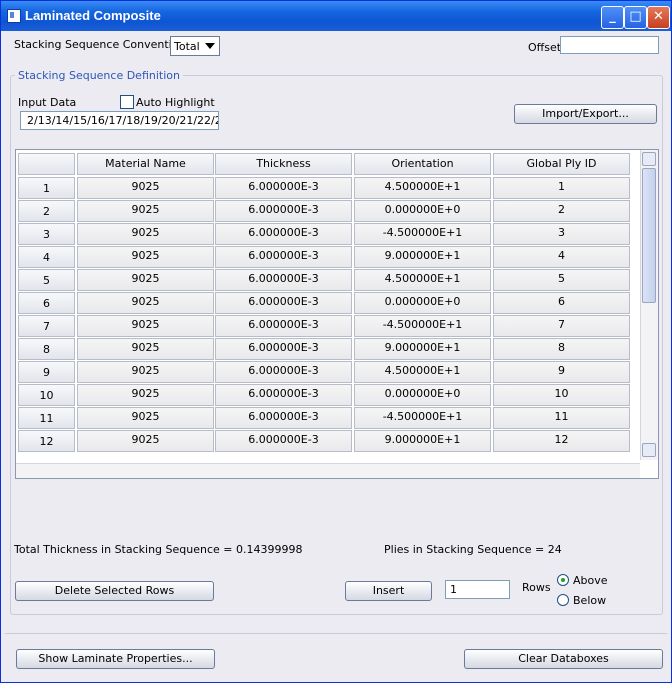  I want to click on cell-ply-id: 9, so click(561, 372).